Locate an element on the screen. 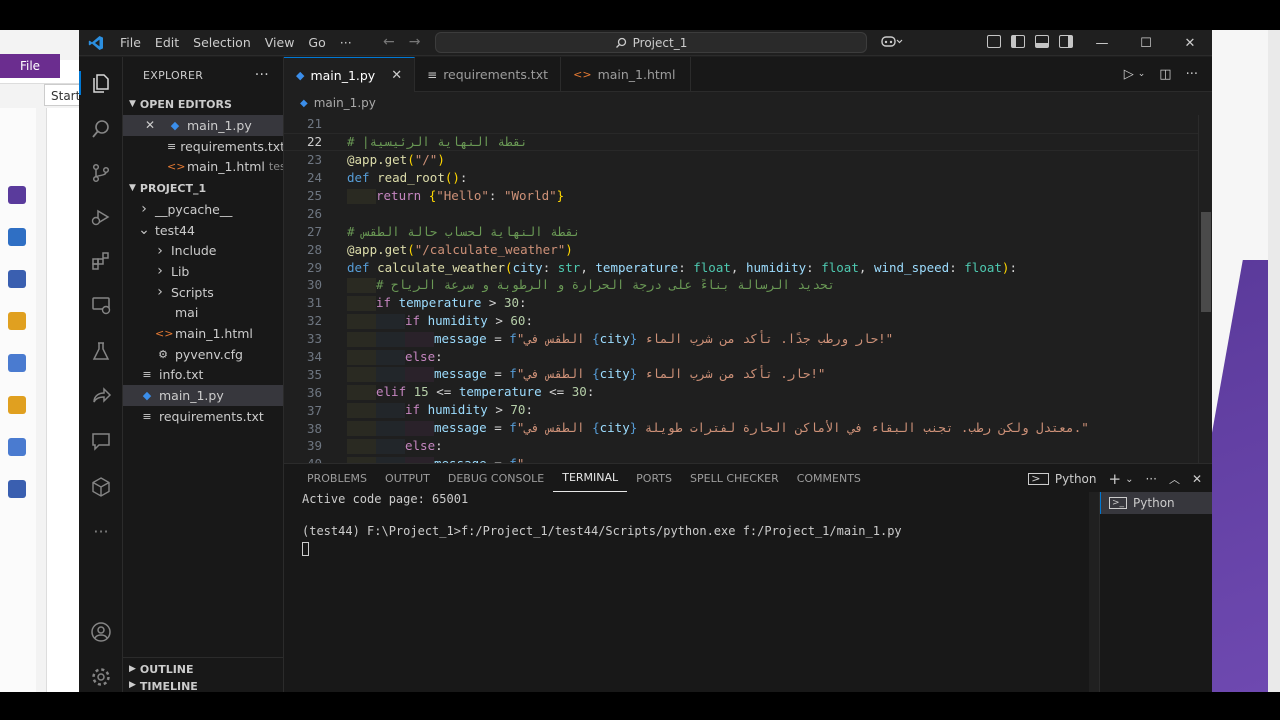 Image resolution: width=1280 pixels, height=720 pixels. terminal-list: >_ Python is located at coordinates (1155, 592).